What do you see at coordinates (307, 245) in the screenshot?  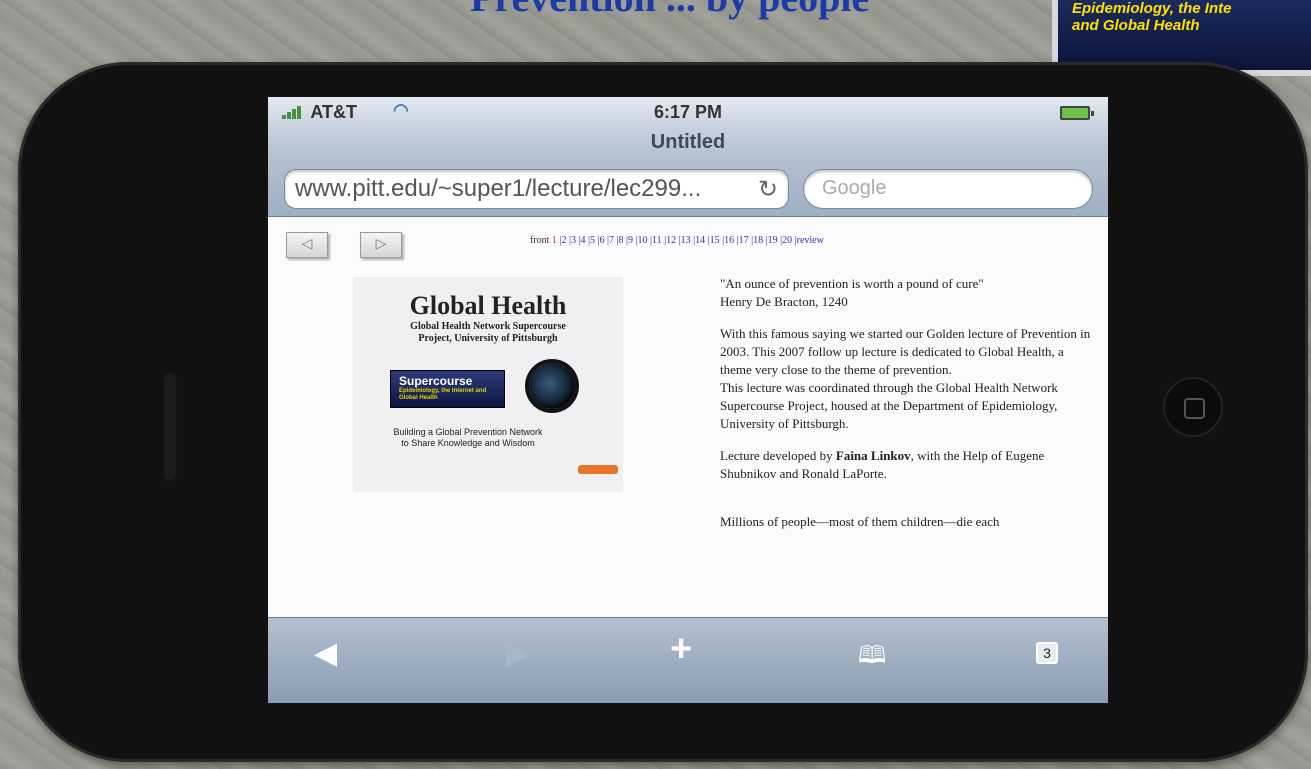 I see `prev-slide-button: ◁` at bounding box center [307, 245].